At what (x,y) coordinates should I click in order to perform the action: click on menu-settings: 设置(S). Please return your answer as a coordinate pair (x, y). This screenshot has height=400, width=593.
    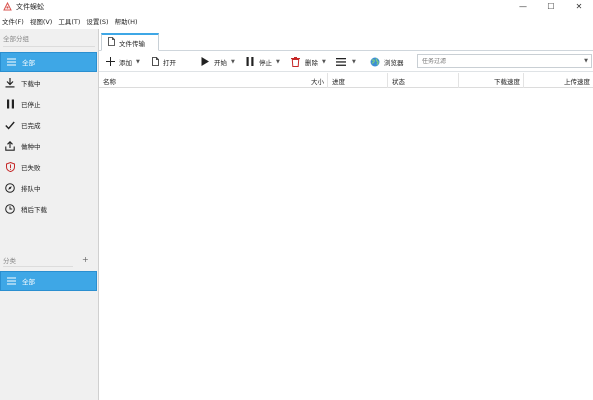
    Looking at the image, I should click on (98, 21).